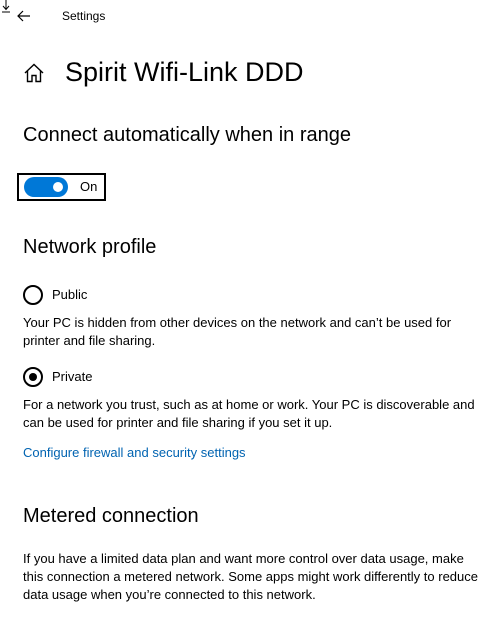  Describe the element at coordinates (72, 376) in the screenshot. I see `radio-private-label: Private` at that location.